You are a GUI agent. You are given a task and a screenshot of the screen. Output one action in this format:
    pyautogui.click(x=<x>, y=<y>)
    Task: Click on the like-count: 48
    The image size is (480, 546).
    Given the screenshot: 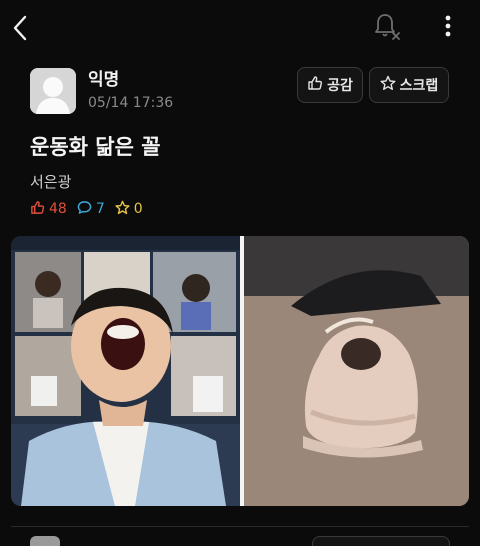 What is the action you would take?
    pyautogui.click(x=48, y=209)
    